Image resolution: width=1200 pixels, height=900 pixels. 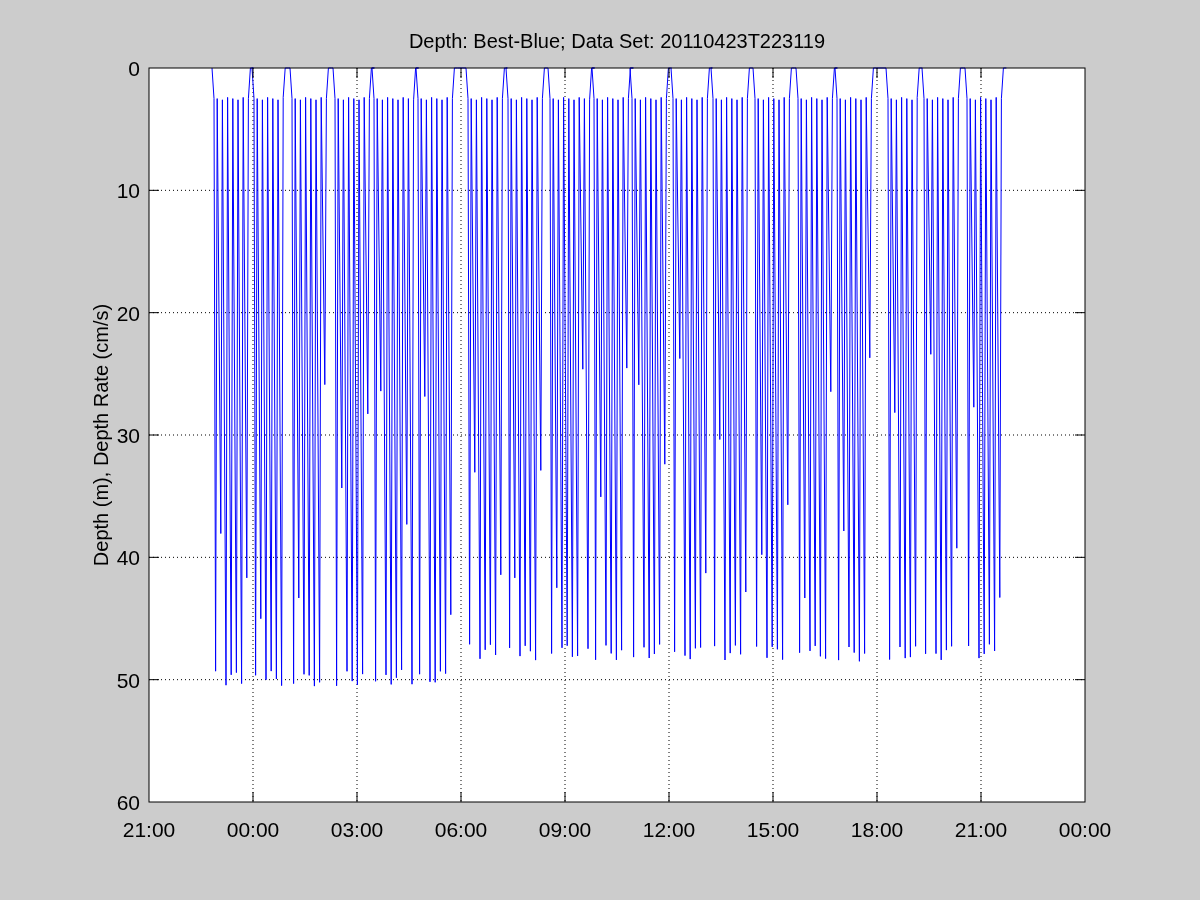 I want to click on x-tick-label: 03:00, so click(x=357, y=829).